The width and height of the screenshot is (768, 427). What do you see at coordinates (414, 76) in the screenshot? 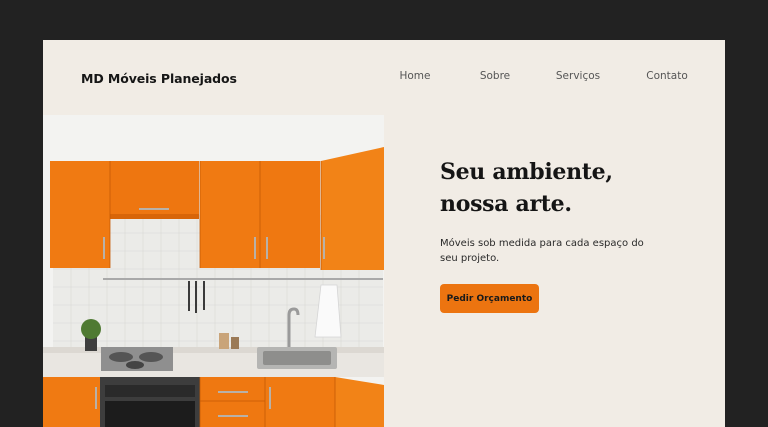
I see `nav-link-home: Home` at bounding box center [414, 76].